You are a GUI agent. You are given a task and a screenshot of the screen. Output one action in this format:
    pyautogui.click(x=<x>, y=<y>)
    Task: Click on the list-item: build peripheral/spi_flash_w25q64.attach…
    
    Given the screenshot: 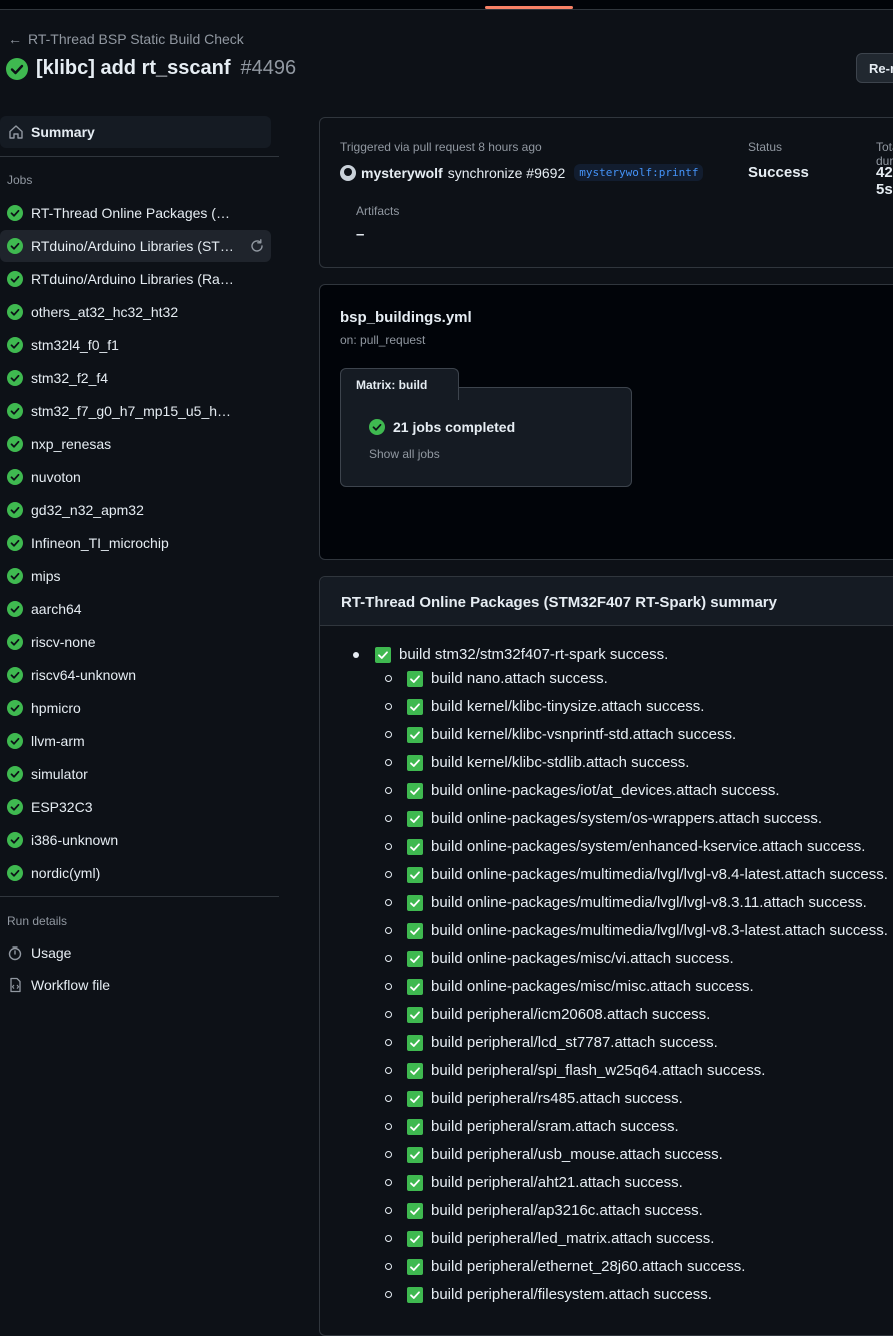 What is the action you would take?
    pyautogui.click(x=575, y=1070)
    